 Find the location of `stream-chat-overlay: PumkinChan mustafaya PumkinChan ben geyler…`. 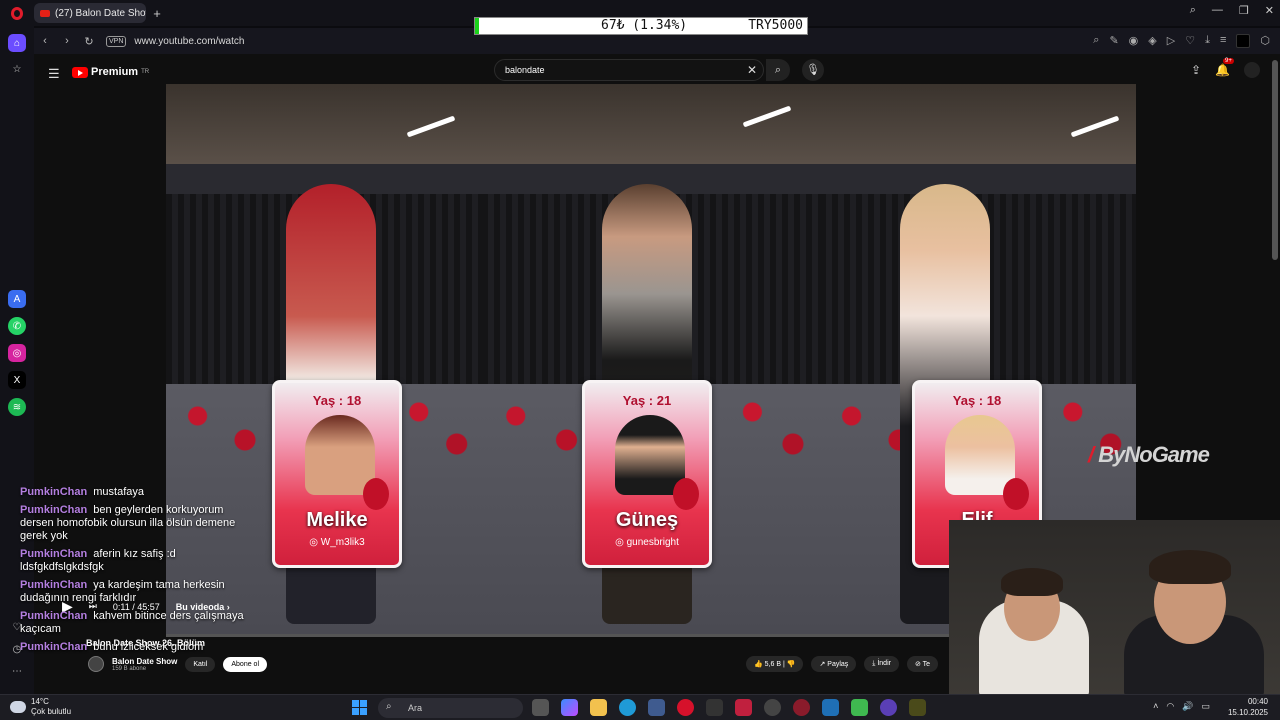

stream-chat-overlay: PumkinChan mustafaya PumkinChan ben geyler… is located at coordinates (140, 572).